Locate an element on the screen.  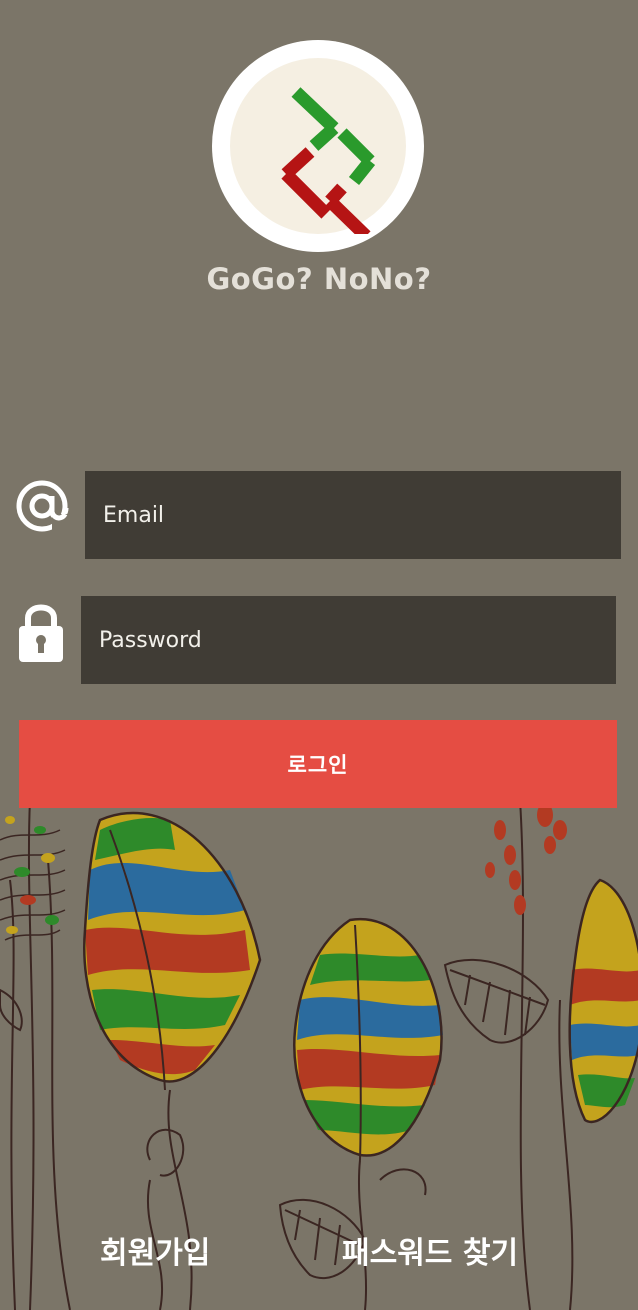
forgot-password-link: 패스워드 찾기 is located at coordinates (430, 1250).